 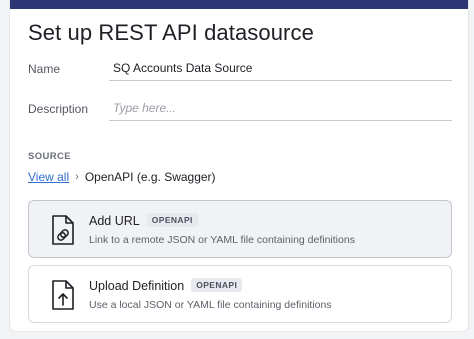 I want to click on upload-file-icon, so click(x=63, y=295).